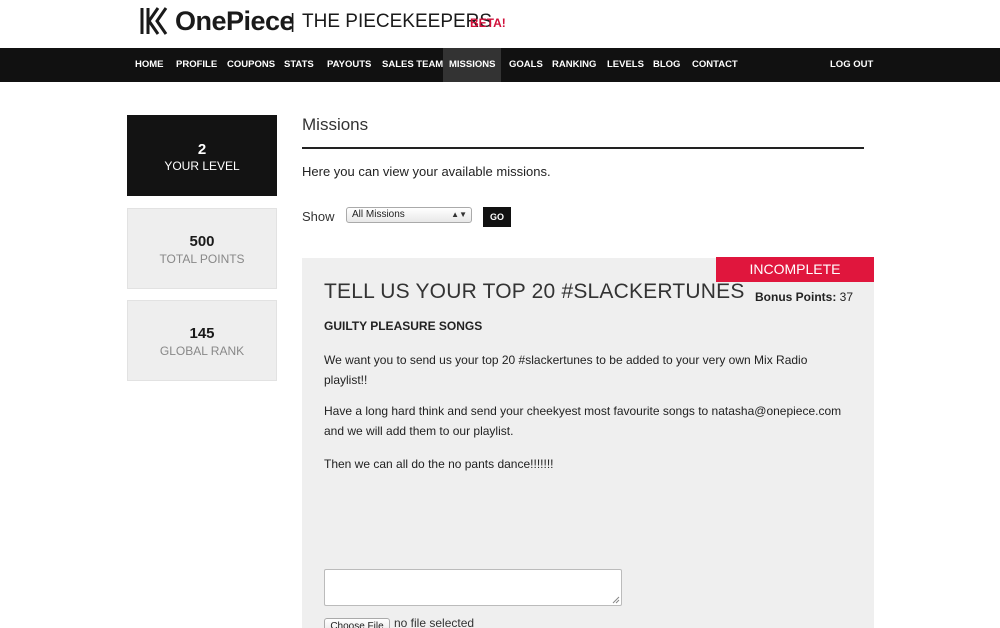 This screenshot has height=628, width=1000. I want to click on level-value: 2, so click(202, 149).